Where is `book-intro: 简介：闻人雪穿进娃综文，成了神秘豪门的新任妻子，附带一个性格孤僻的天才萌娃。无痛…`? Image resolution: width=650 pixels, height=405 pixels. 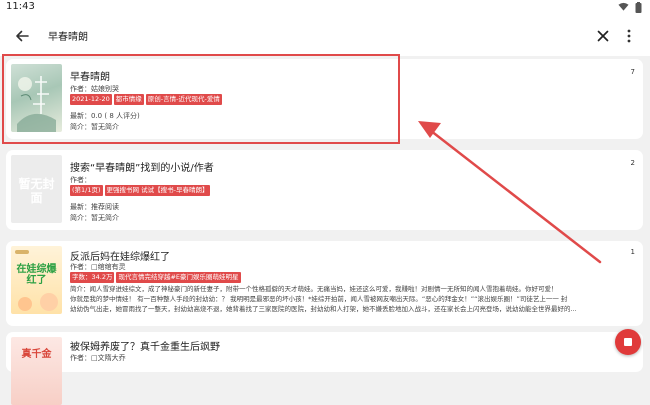
book-intro: 简介：闻人雪穿进娃综文，成了神秘豪门的新任妻子，附带一个性格孤僻的天才萌娃。无痛… is located at coordinates (314, 289).